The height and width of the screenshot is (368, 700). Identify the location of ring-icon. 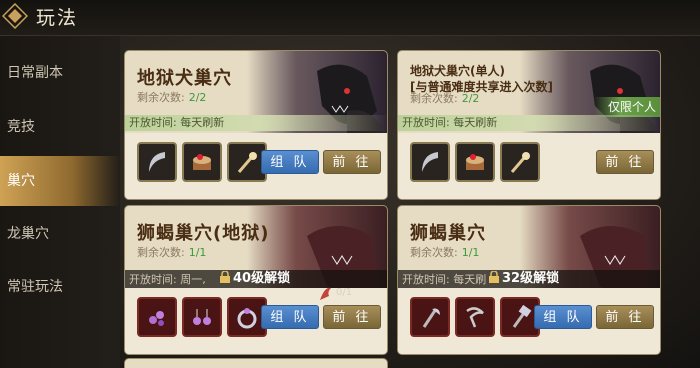
(247, 318).